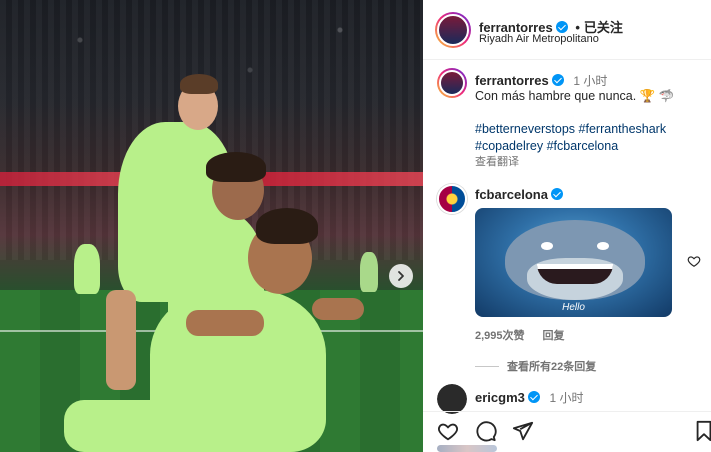  What do you see at coordinates (702, 431) in the screenshot?
I see `save-icon` at bounding box center [702, 431].